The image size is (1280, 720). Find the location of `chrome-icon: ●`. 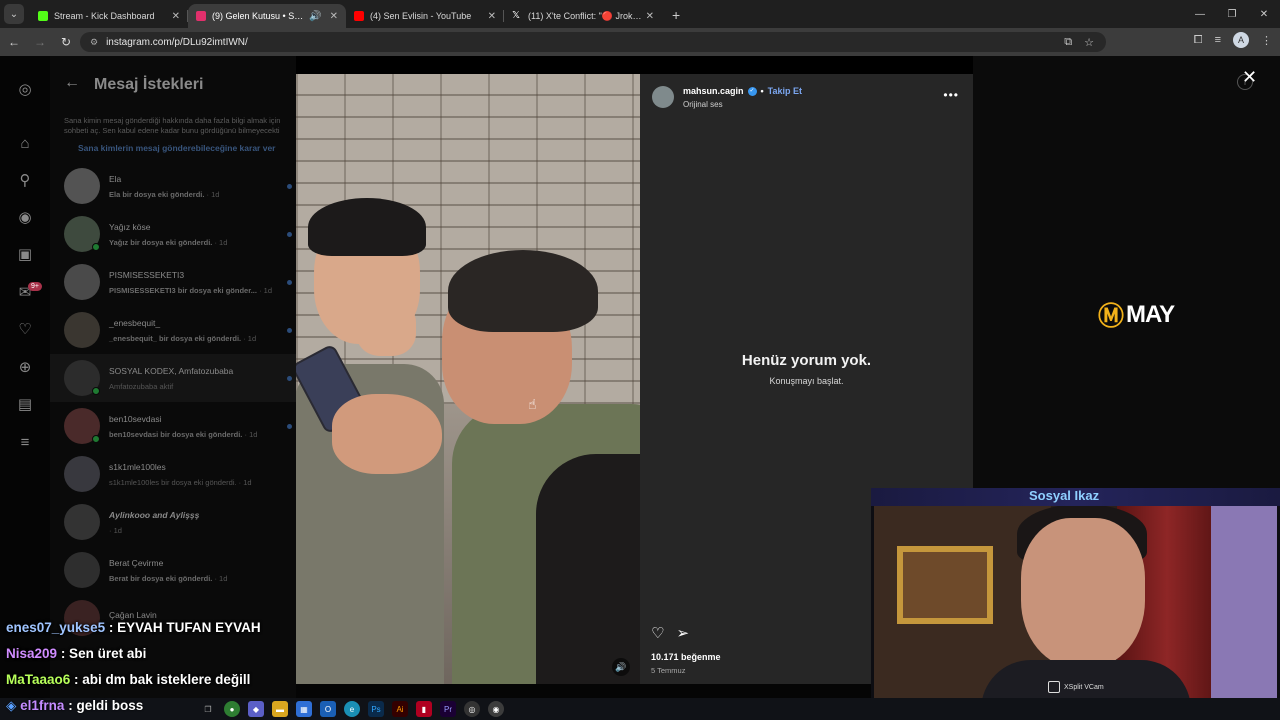

chrome-icon: ● is located at coordinates (232, 709).